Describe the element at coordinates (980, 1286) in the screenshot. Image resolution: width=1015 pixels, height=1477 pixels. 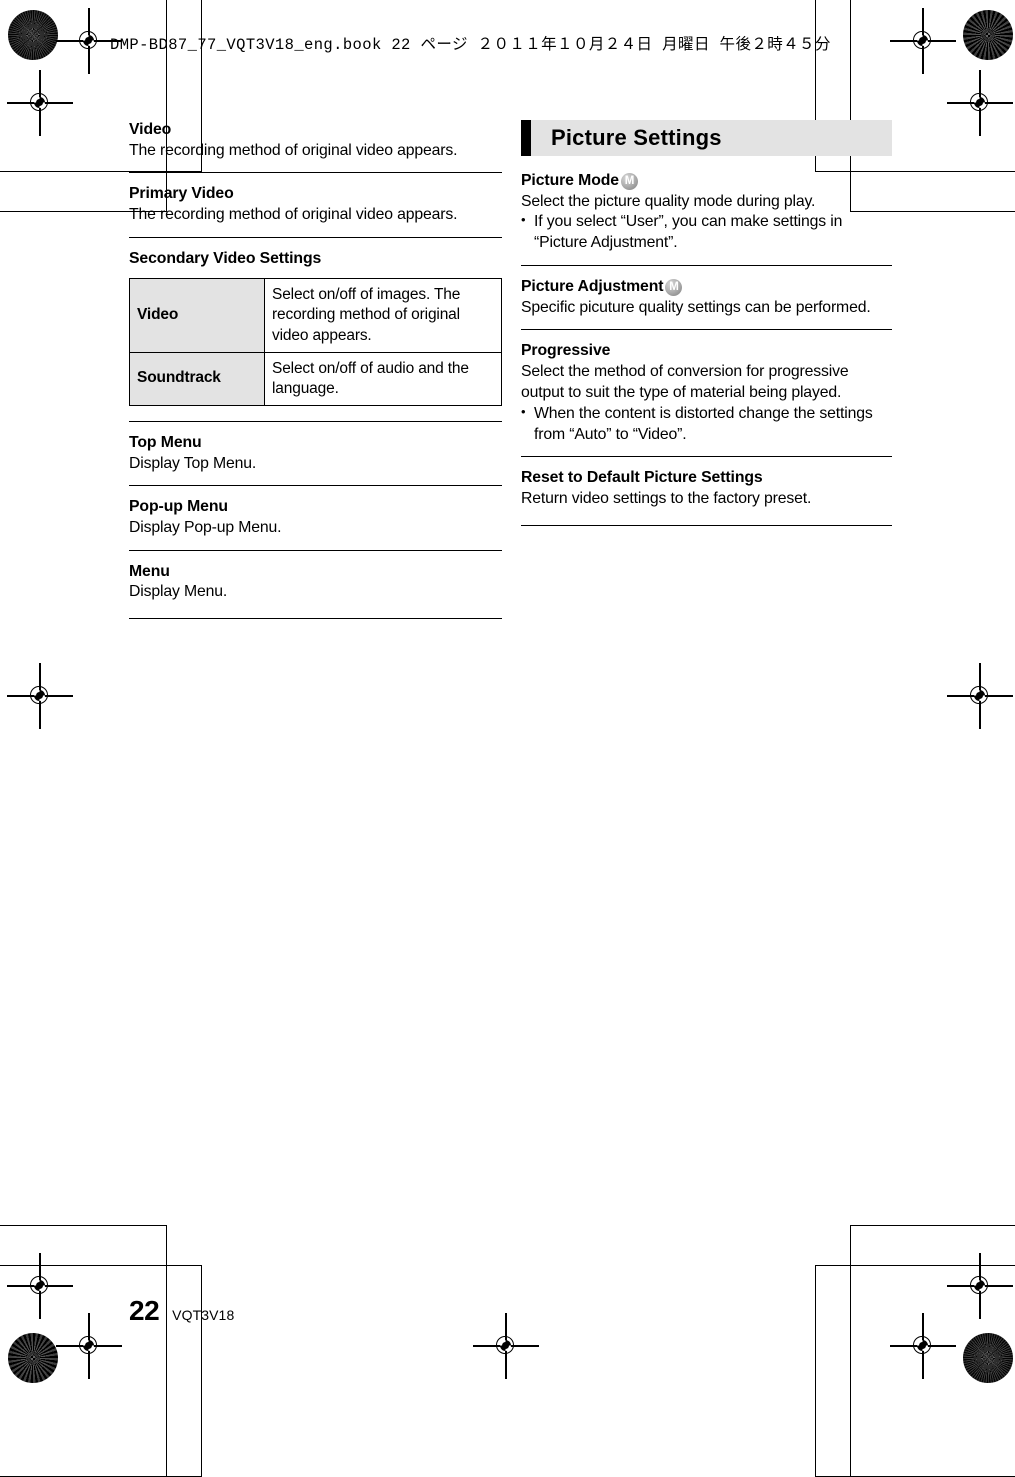
I see `registration-mark-right-bottom` at that location.